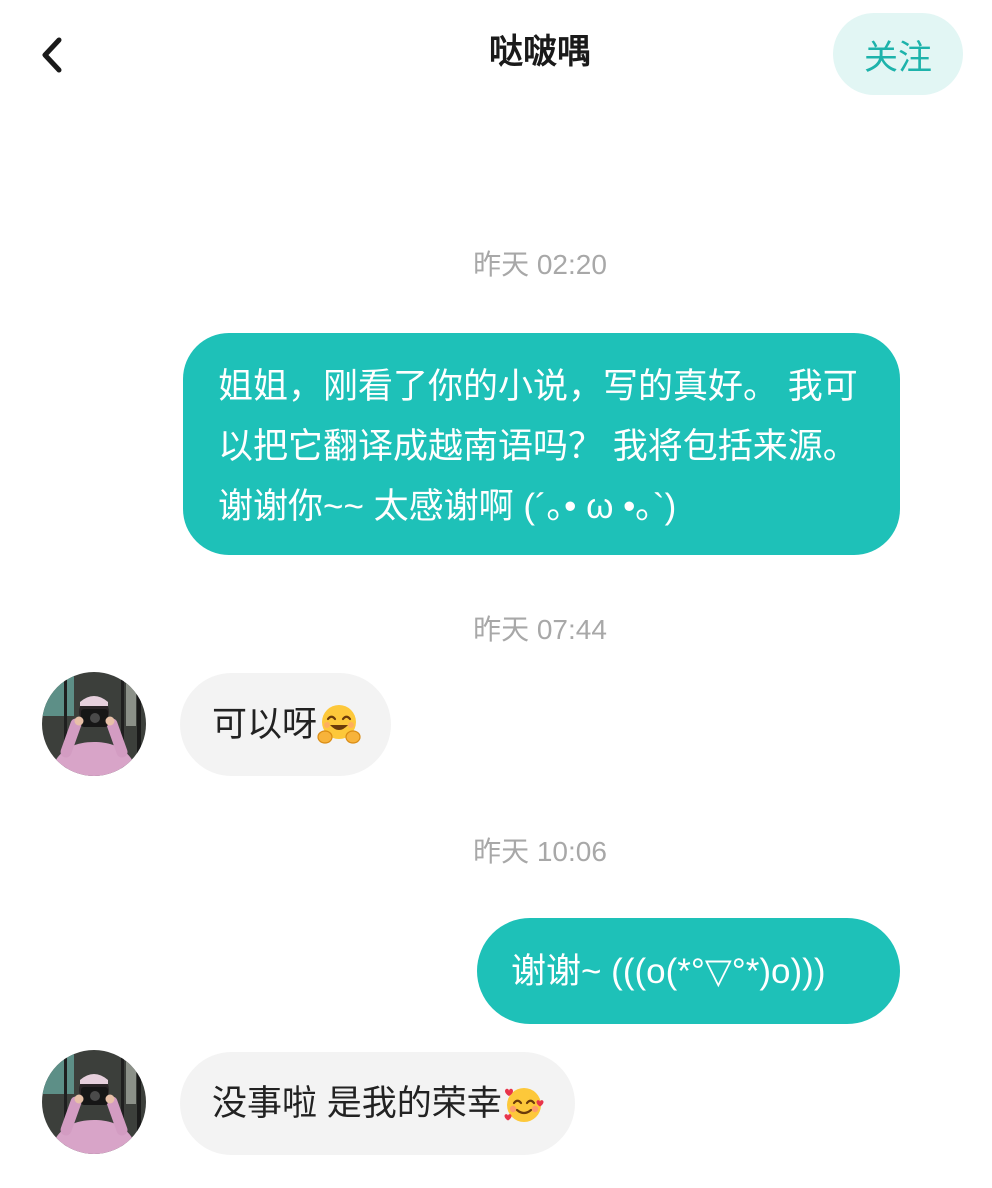 This screenshot has width=992, height=1188. I want to click on page-title: 哒啵喁, so click(540, 52).